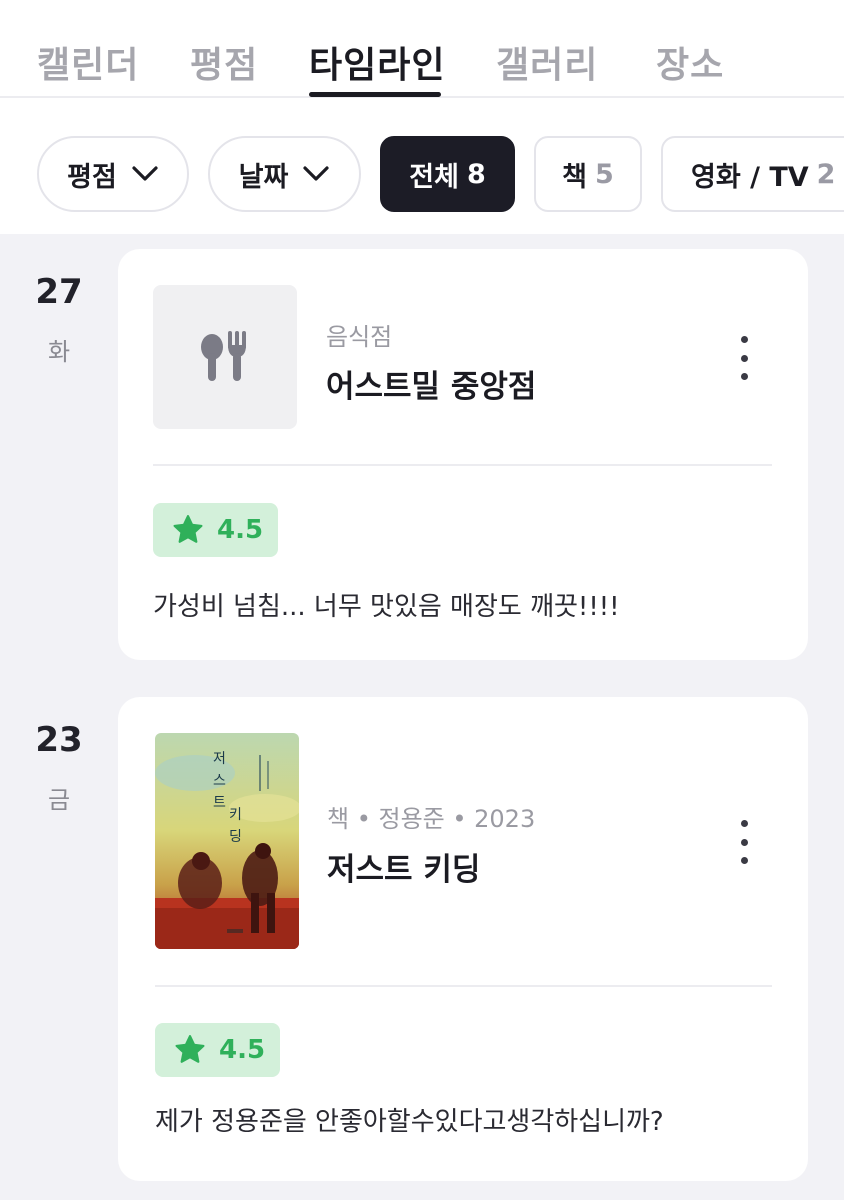  I want to click on tab-timeline: 타임라인, so click(377, 62).